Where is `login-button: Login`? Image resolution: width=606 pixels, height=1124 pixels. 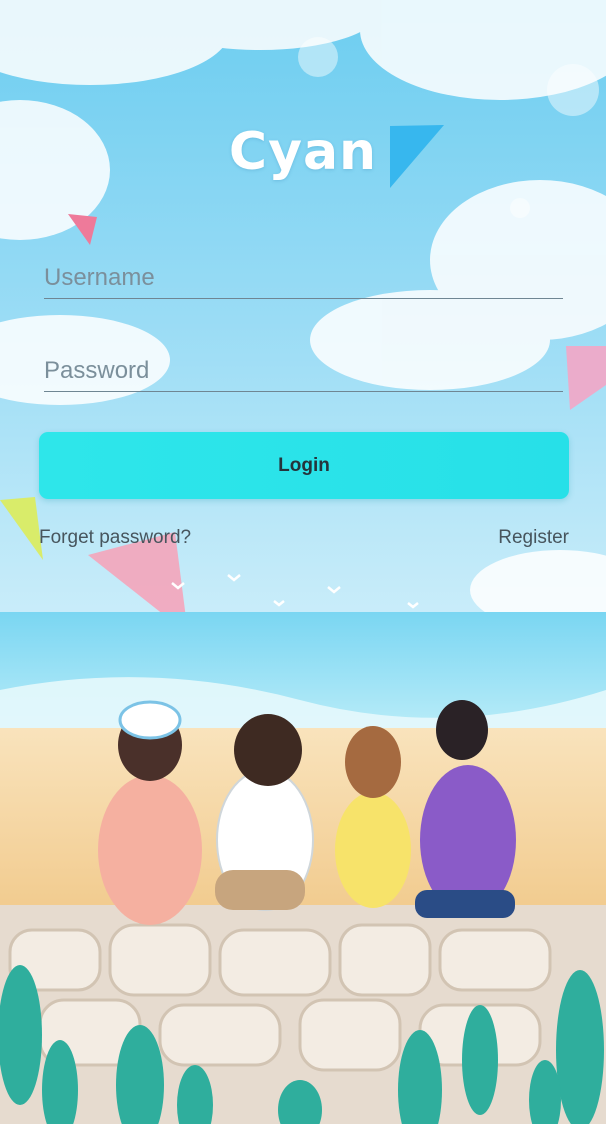
login-button: Login is located at coordinates (304, 465).